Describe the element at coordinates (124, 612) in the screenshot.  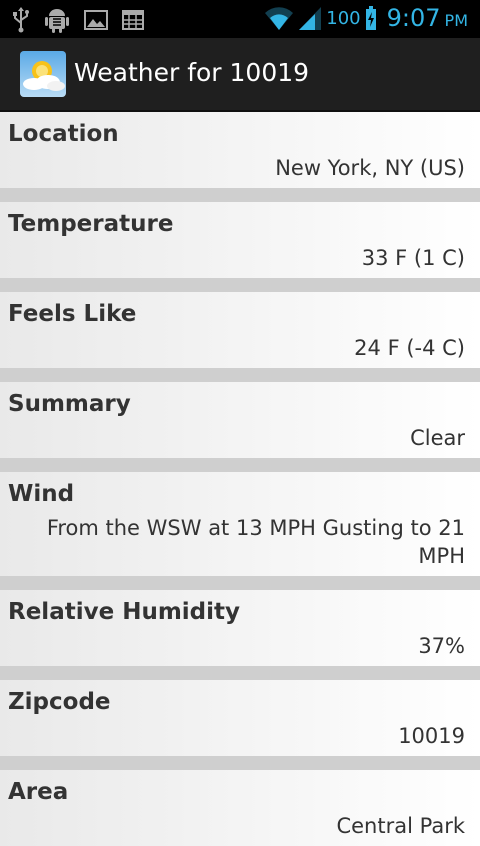
I see `item-label: Relative Humidity` at that location.